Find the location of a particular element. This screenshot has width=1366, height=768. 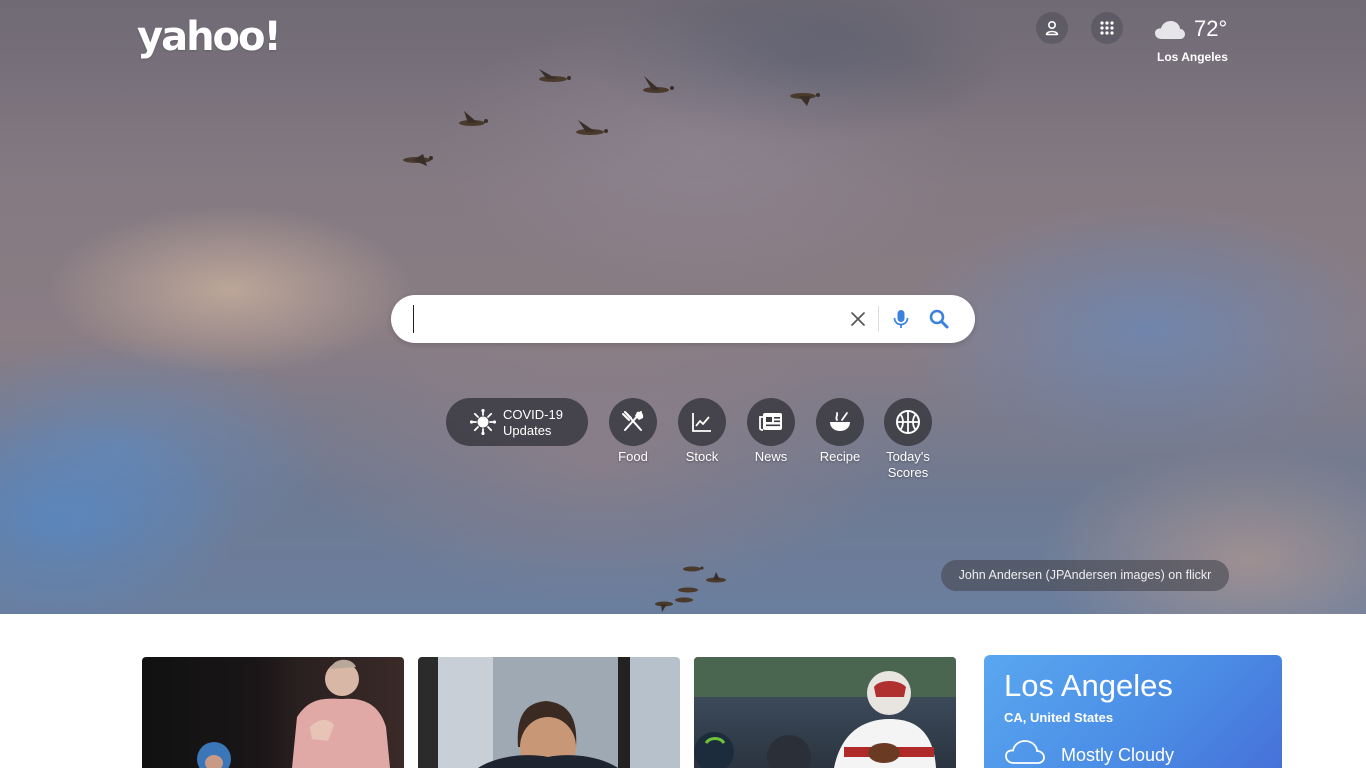

user-icon is located at coordinates (1052, 28).